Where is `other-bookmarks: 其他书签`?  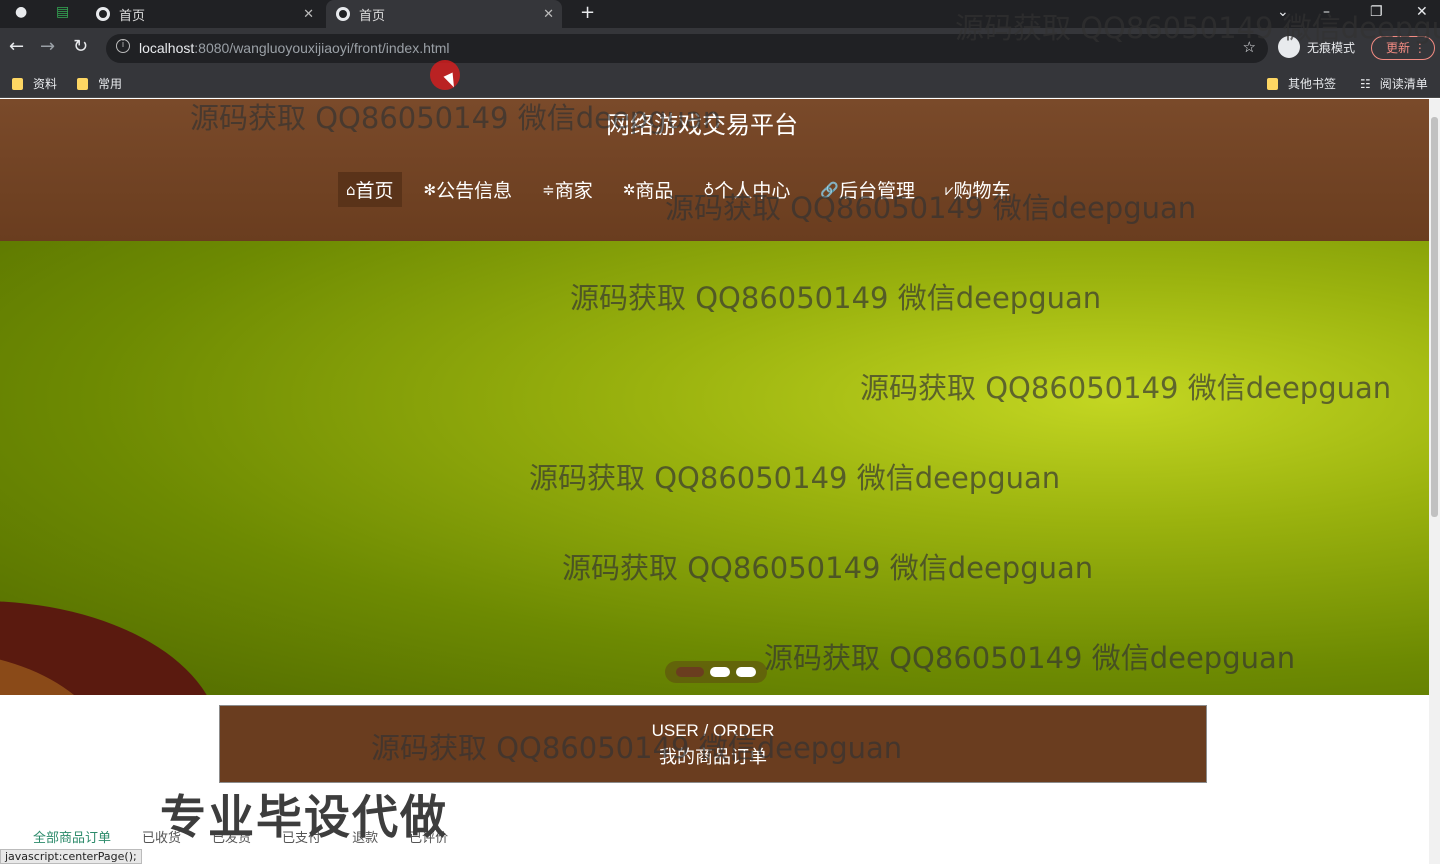 other-bookmarks: 其他书签 is located at coordinates (1301, 83).